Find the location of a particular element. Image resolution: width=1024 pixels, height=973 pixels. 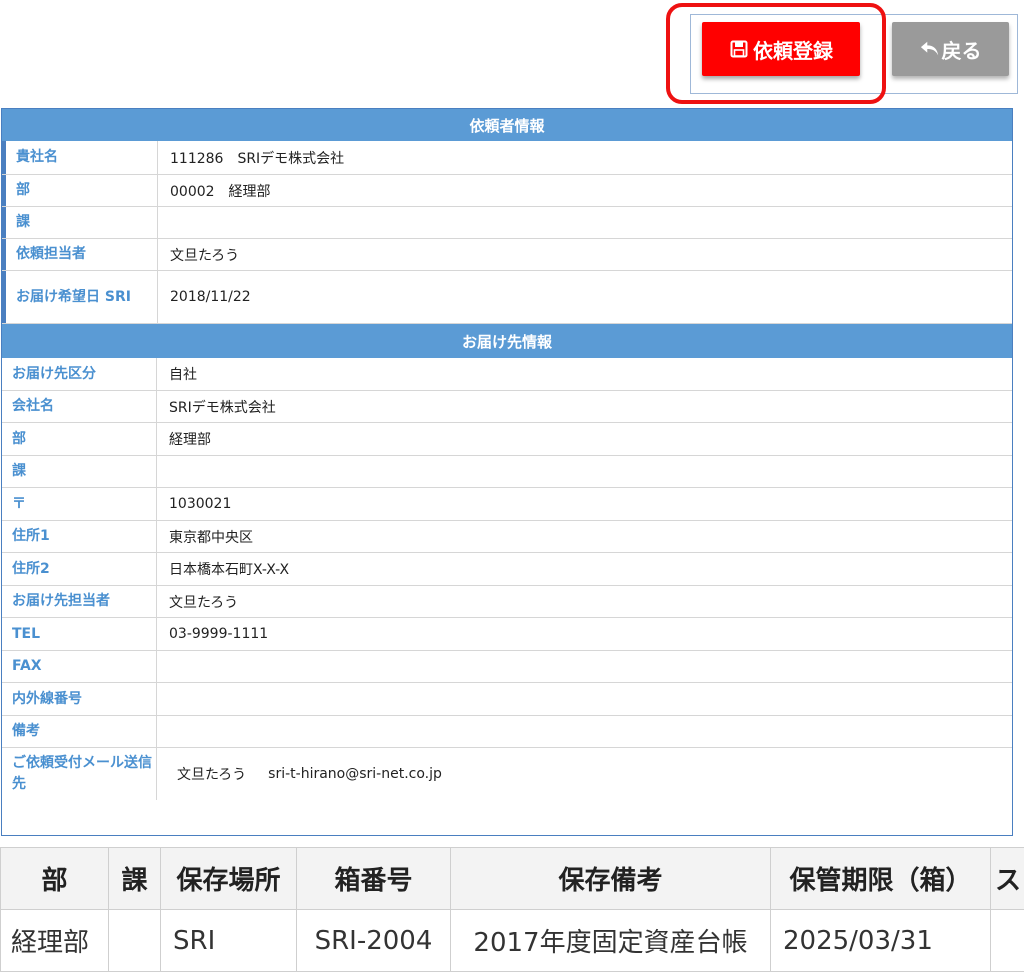

row-value: 経理部 is located at coordinates (190, 440).